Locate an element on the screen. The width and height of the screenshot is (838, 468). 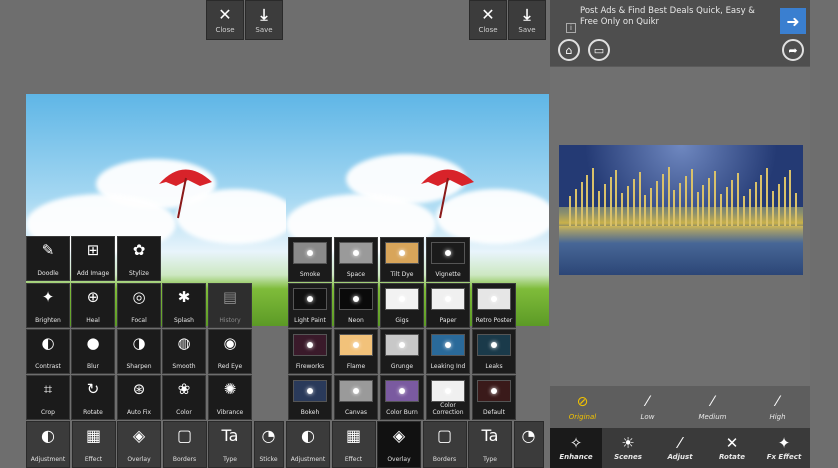
tool-label: Heal is located at coordinates (93, 320).